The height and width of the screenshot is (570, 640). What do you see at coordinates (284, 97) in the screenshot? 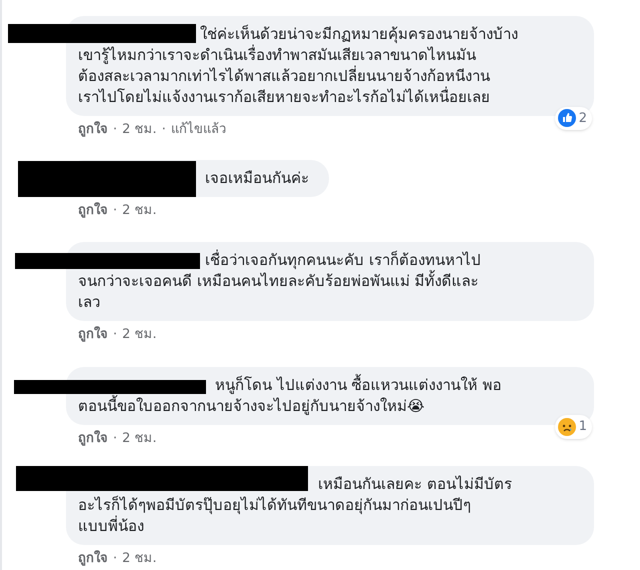
I see `comment-line: เราไปโดยไม่แจ้งงานเราก้อเสียหายจะทำอะไรก้อไม่ได้เหนื่อยเลย` at bounding box center [284, 97].